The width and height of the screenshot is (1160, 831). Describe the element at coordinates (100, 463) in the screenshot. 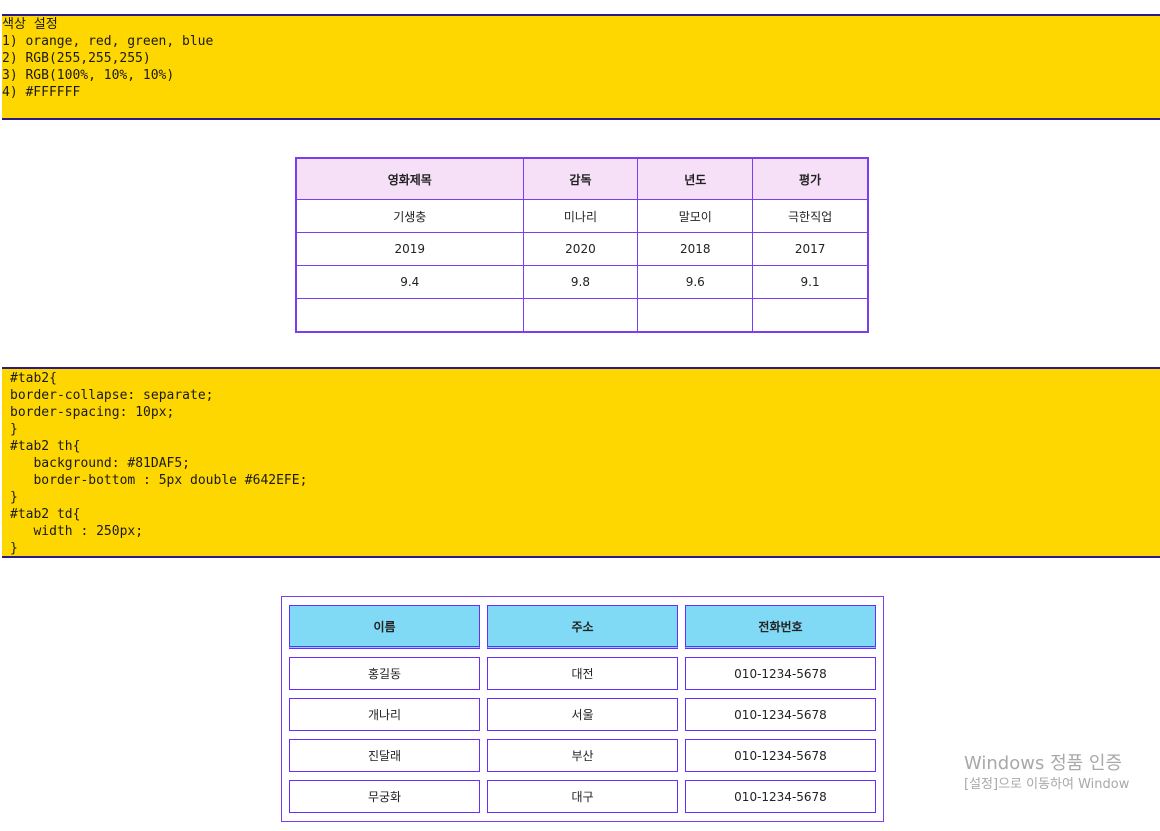

I see `code-line: background: #81DAF5;` at that location.